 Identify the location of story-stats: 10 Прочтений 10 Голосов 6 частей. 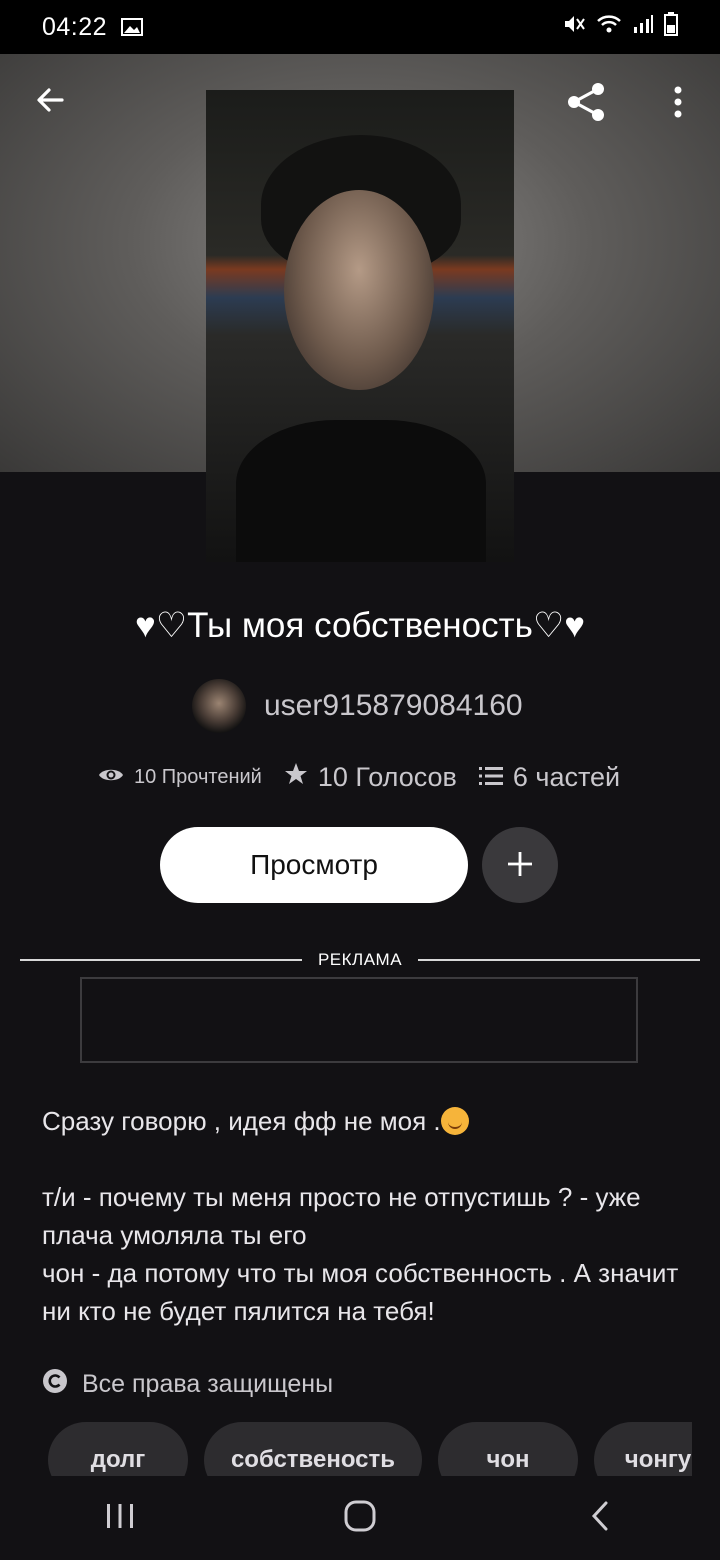
(359, 777).